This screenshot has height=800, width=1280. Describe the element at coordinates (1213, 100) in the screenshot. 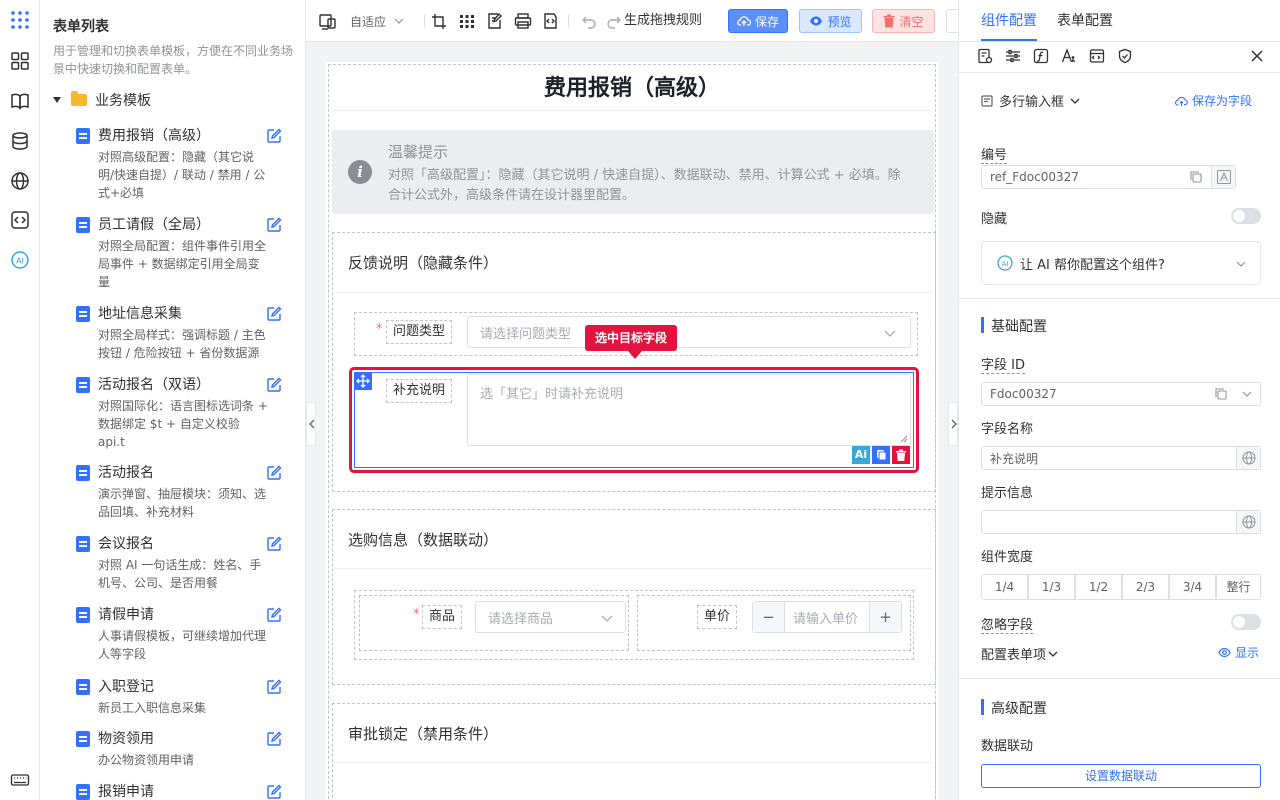

I see `save-as-field-button: 保存为字段` at that location.